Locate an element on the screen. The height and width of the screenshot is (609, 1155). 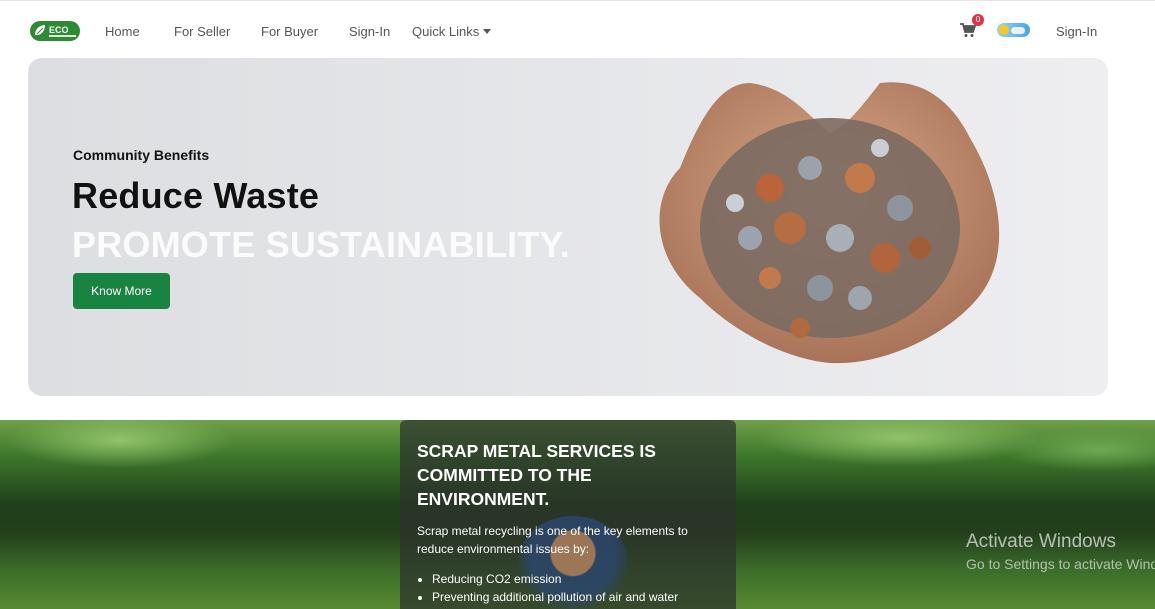
brand-logo: ECO is located at coordinates (55, 31).